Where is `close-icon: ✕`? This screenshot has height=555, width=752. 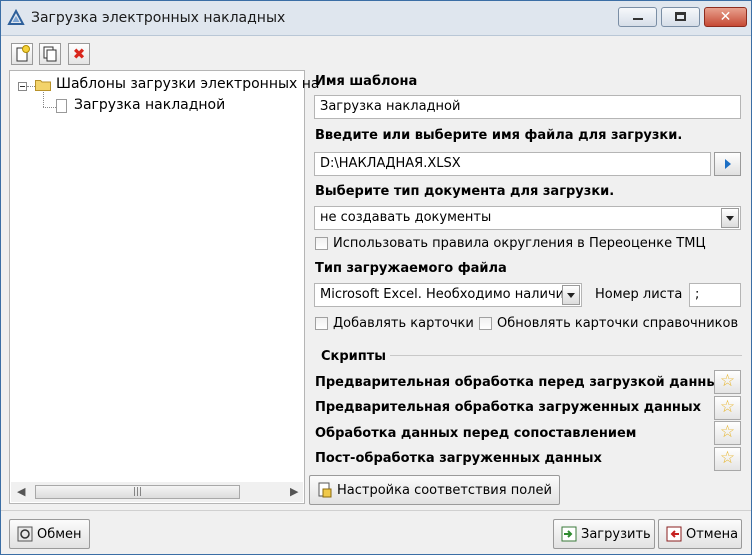 close-icon: ✕ is located at coordinates (725, 17).